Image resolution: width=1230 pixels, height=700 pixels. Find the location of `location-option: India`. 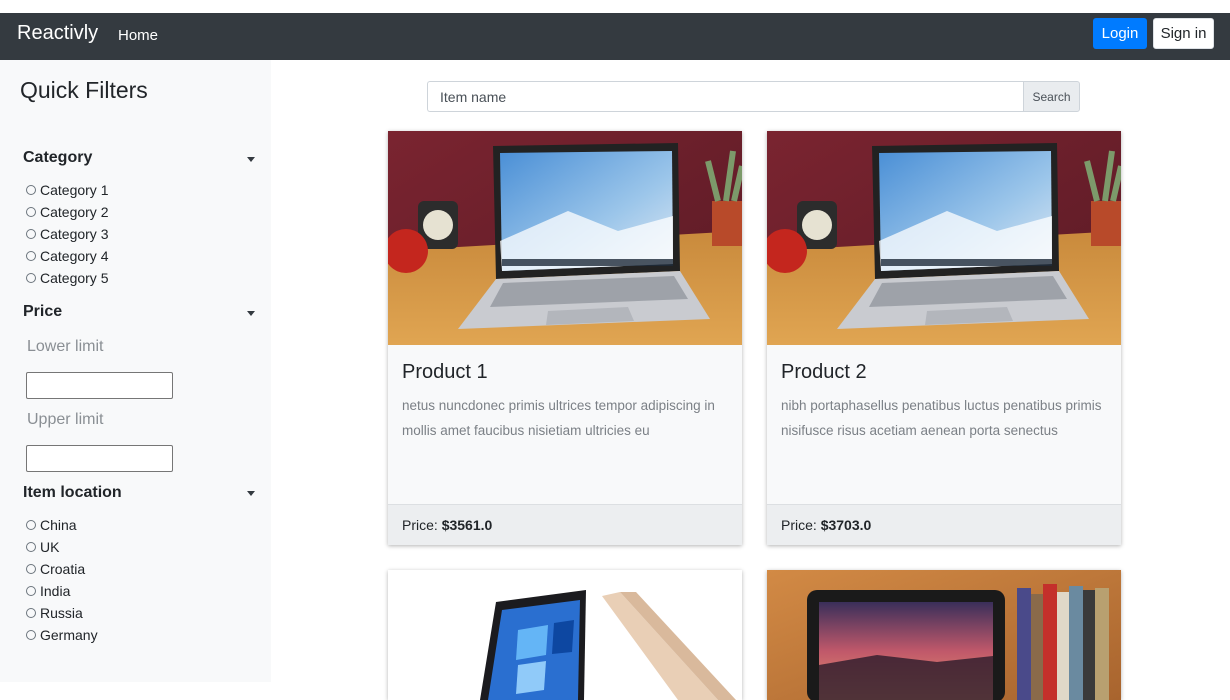

location-option: India is located at coordinates (48, 591).